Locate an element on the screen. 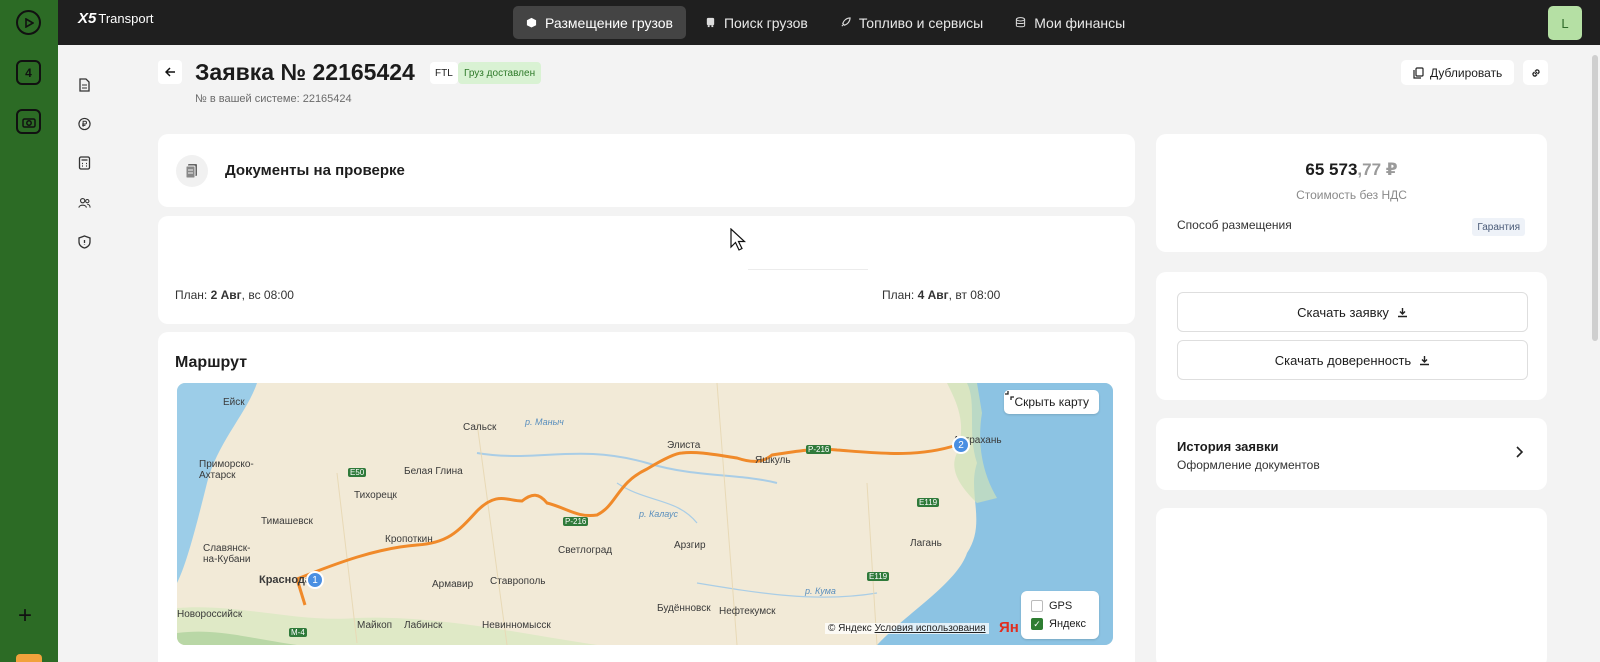 The image size is (1600, 662). map-city: Невинномысск is located at coordinates (516, 625).